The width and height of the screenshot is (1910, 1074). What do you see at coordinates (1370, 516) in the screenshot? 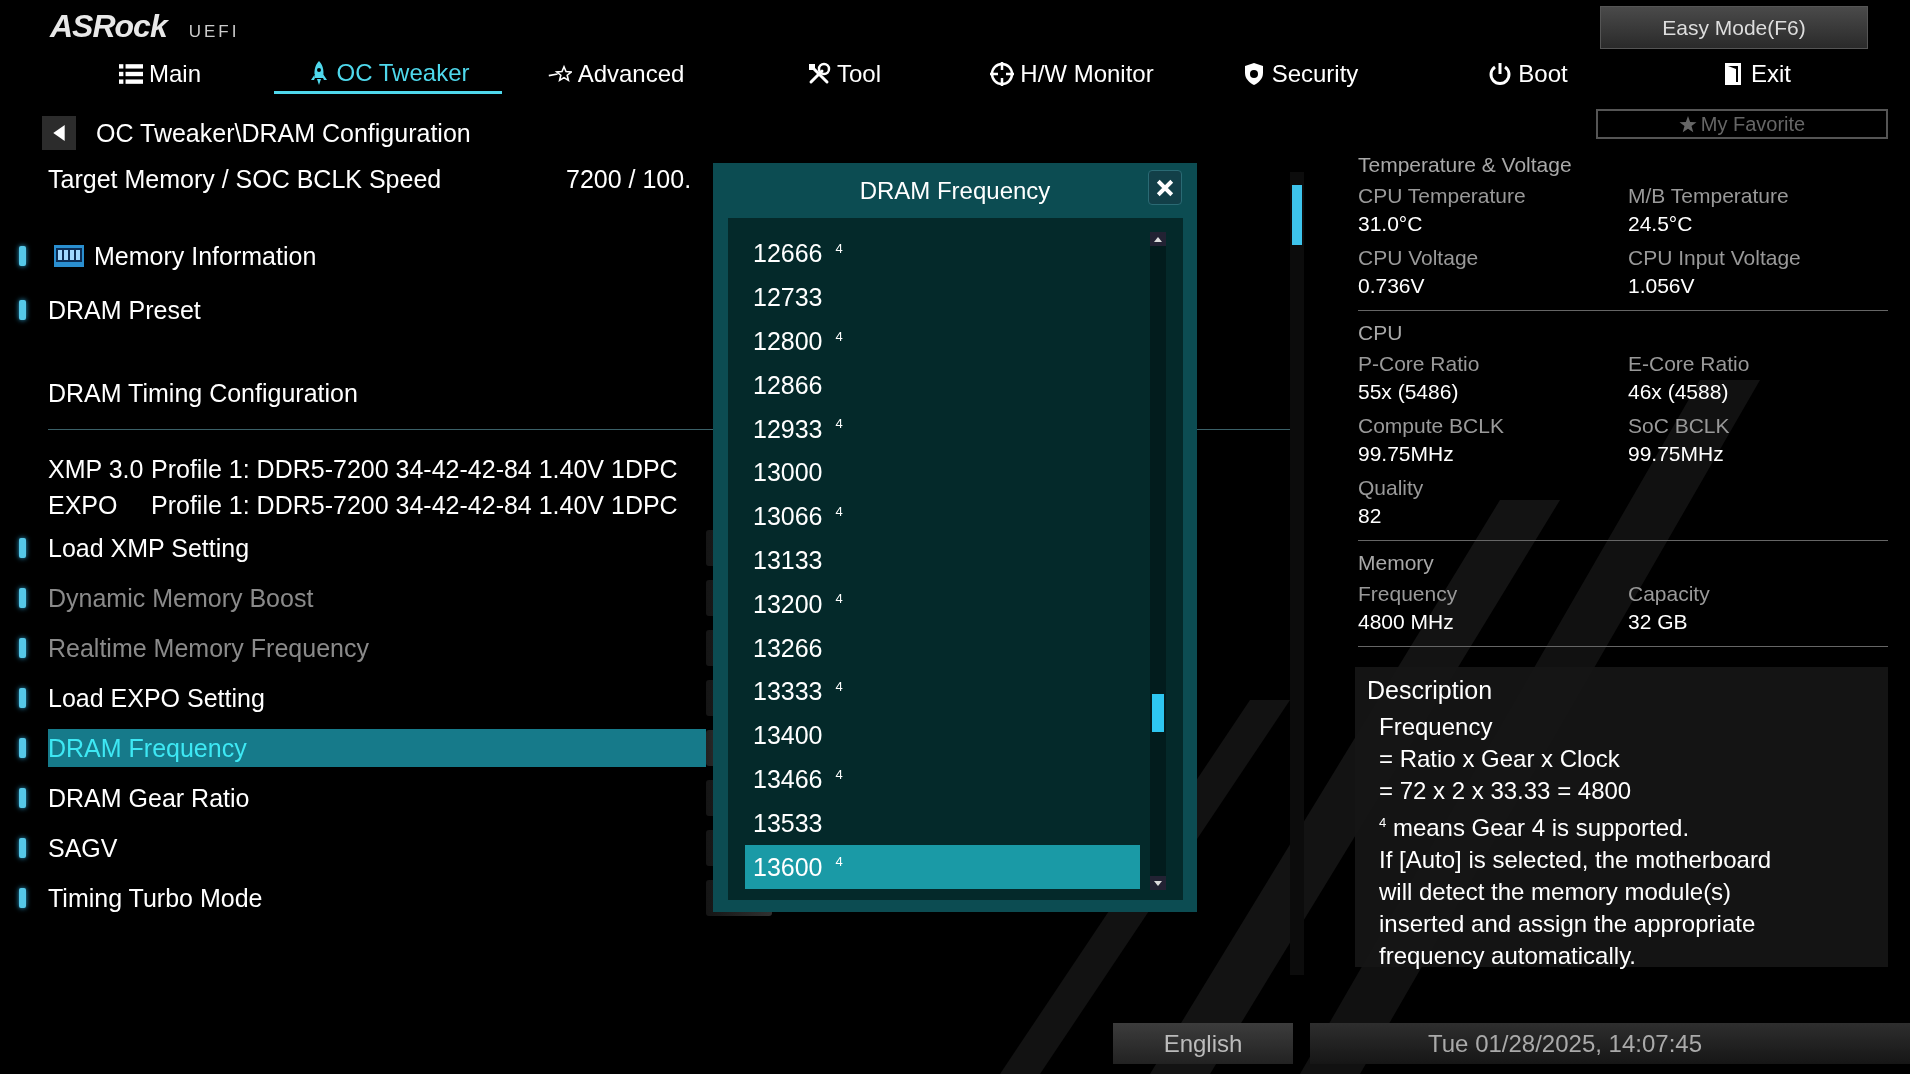
I see `field-value: 82` at bounding box center [1370, 516].